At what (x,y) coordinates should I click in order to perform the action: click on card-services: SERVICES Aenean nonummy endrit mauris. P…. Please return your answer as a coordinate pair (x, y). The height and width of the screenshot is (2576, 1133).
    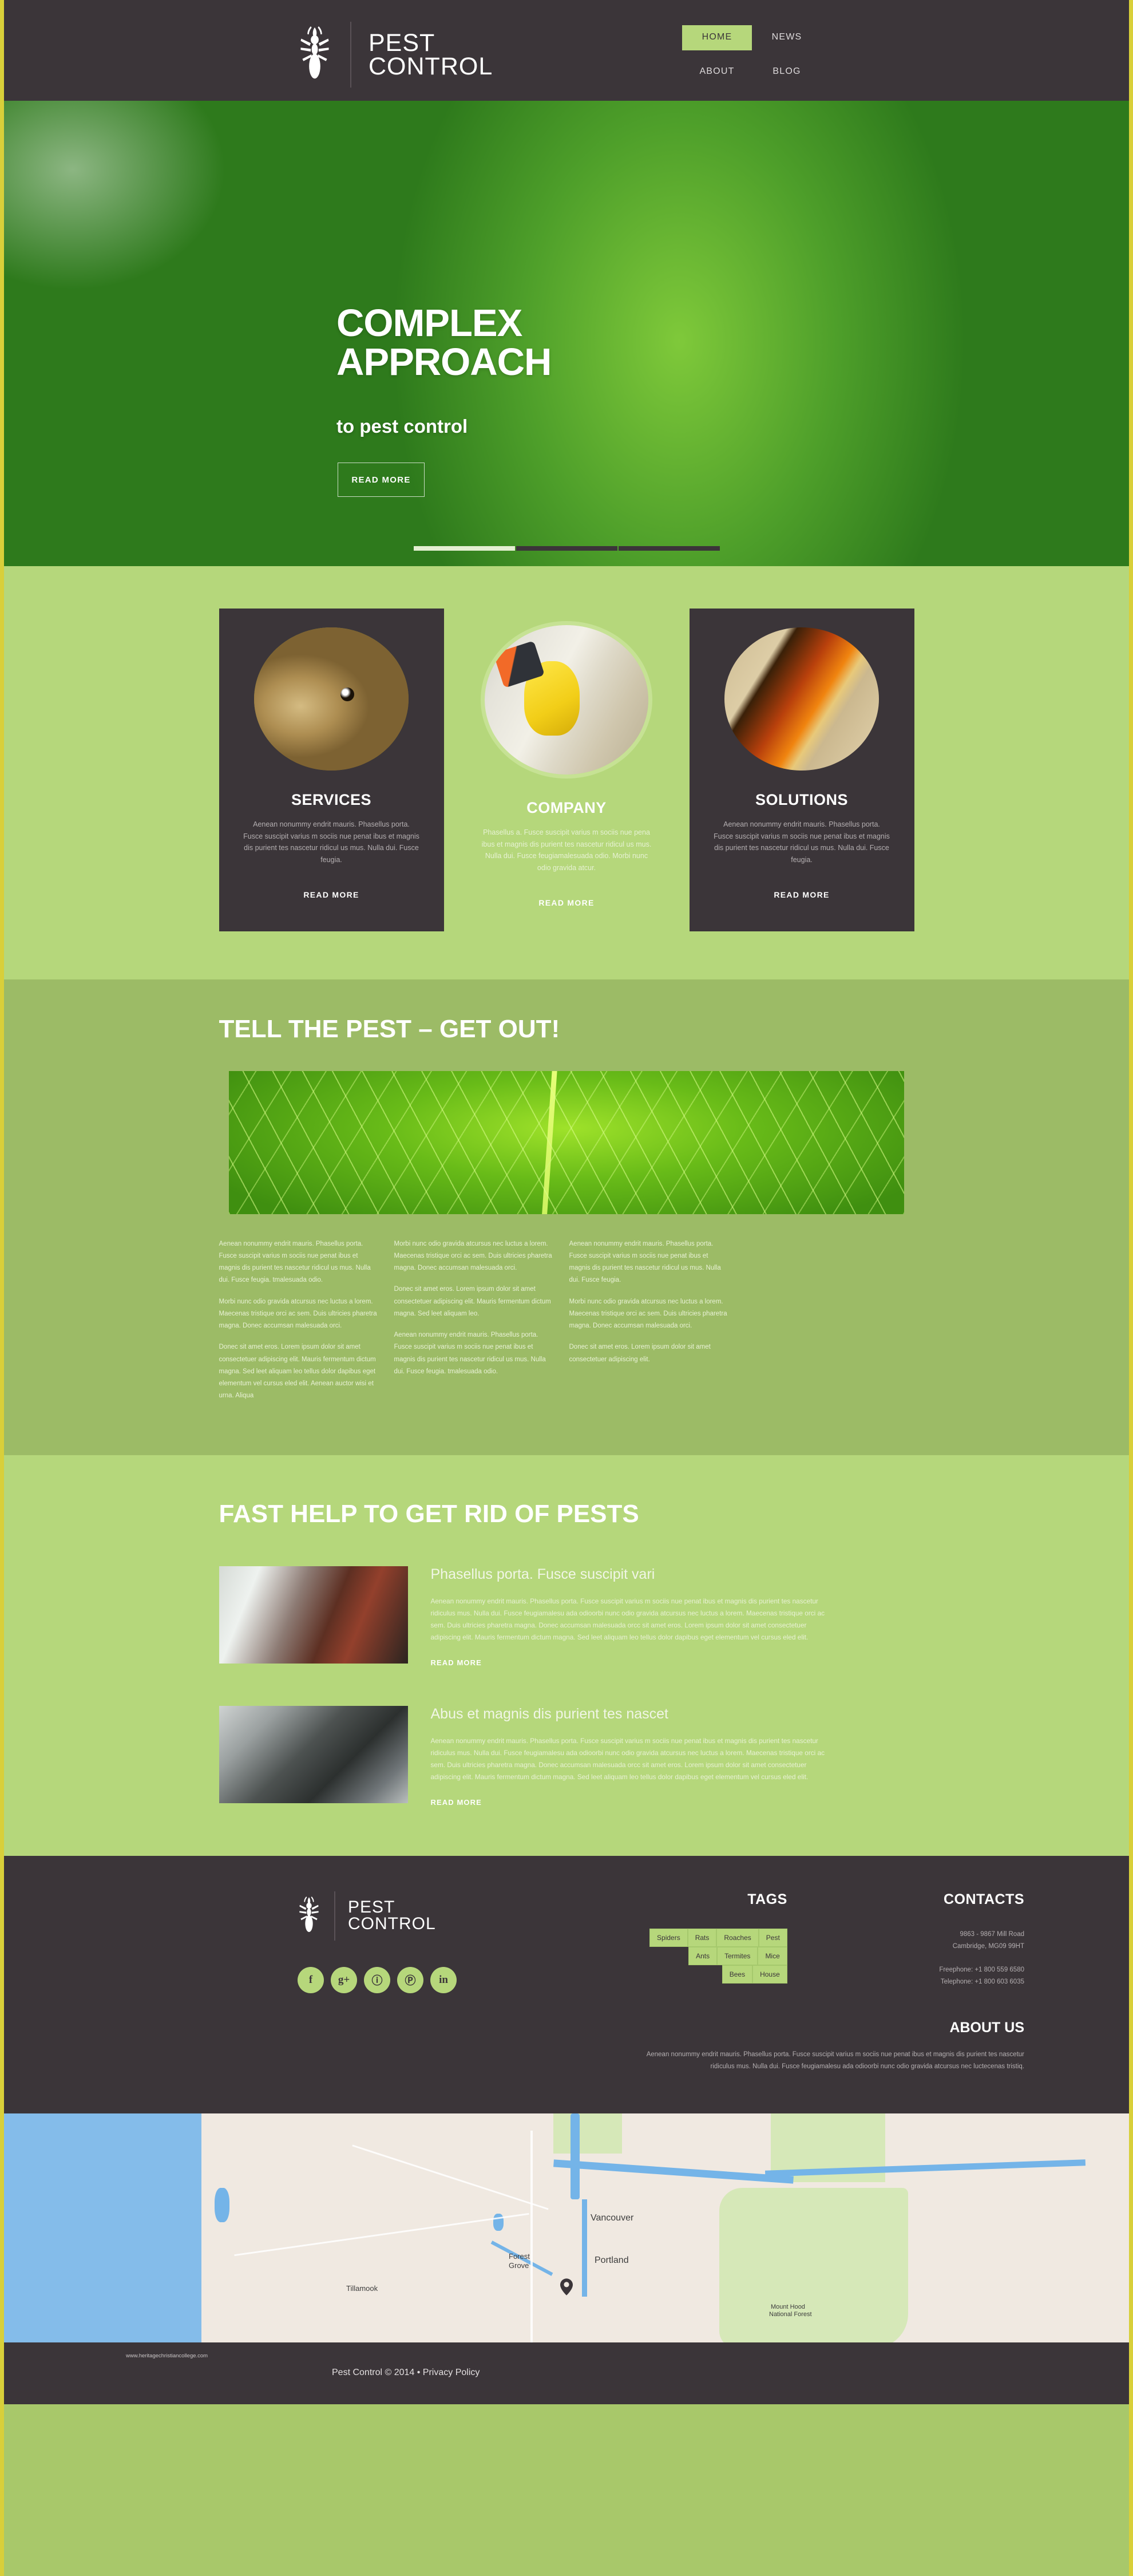
    Looking at the image, I should click on (331, 770).